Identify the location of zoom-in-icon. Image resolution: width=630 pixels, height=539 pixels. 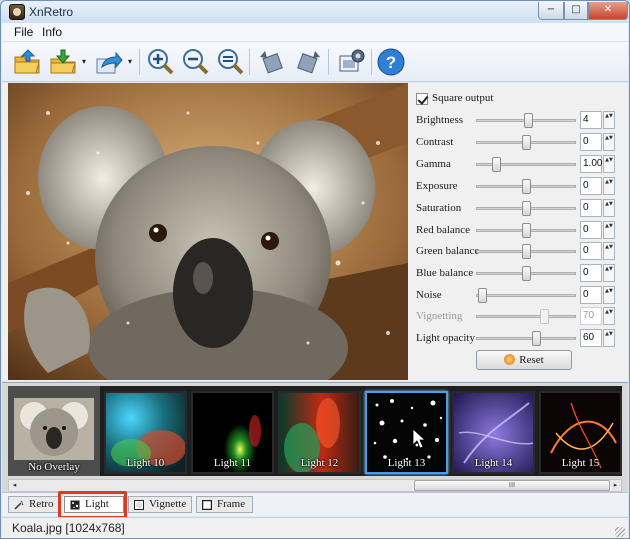
(160, 62).